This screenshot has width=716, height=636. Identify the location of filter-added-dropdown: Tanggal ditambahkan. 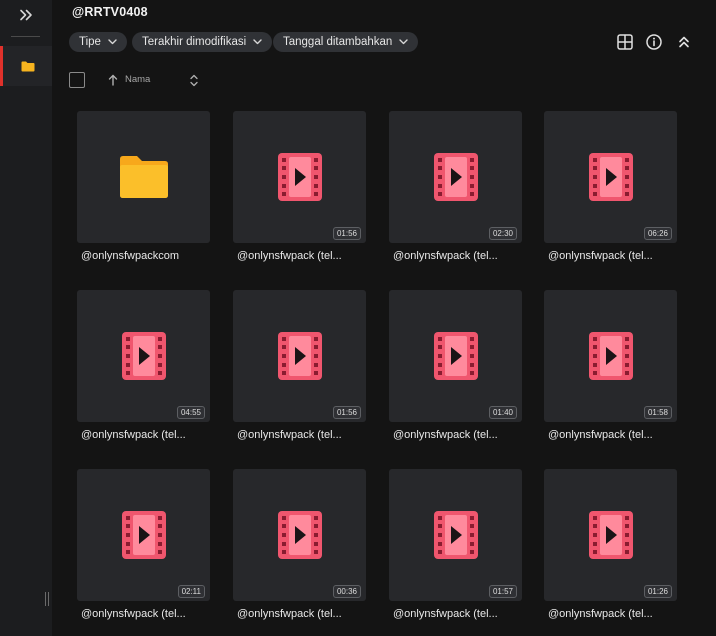
(346, 42).